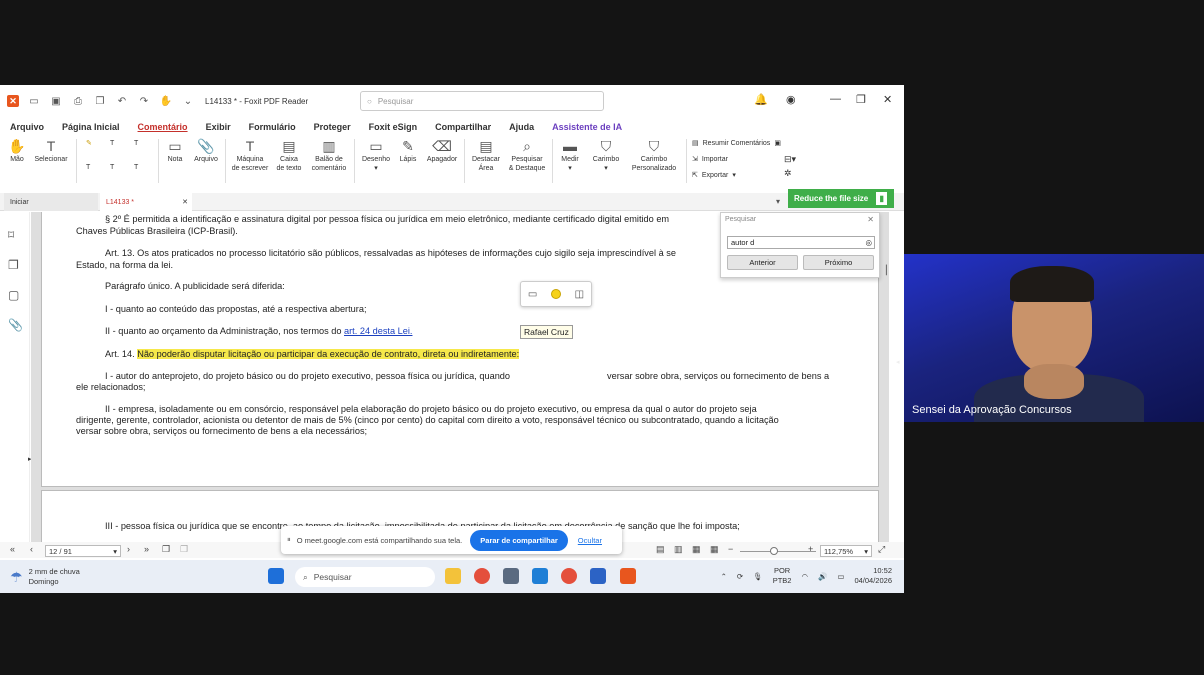 The image size is (1204, 675). What do you see at coordinates (804, 576) in the screenshot?
I see `wifi-icon: ◠` at bounding box center [804, 576].